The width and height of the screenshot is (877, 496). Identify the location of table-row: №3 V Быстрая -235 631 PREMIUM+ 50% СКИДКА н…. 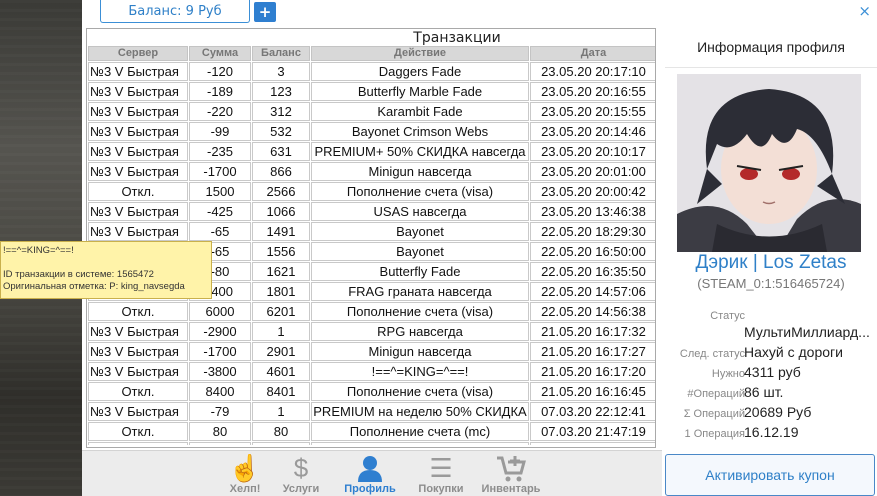
(371, 151).